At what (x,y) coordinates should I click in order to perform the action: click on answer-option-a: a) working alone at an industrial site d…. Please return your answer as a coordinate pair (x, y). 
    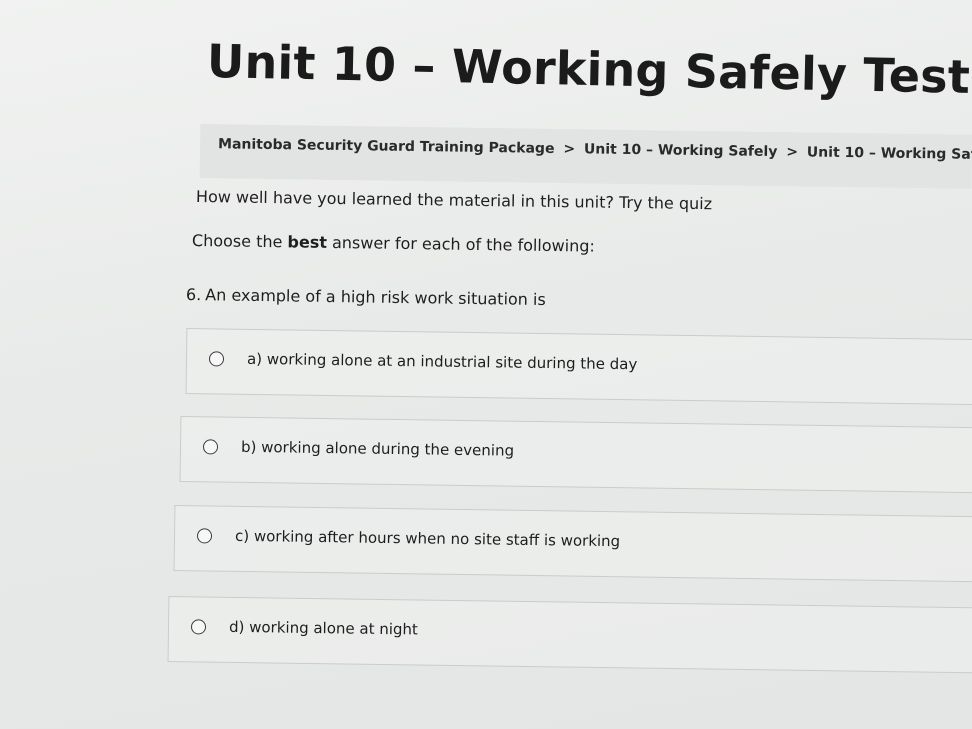
    Looking at the image, I should click on (578, 366).